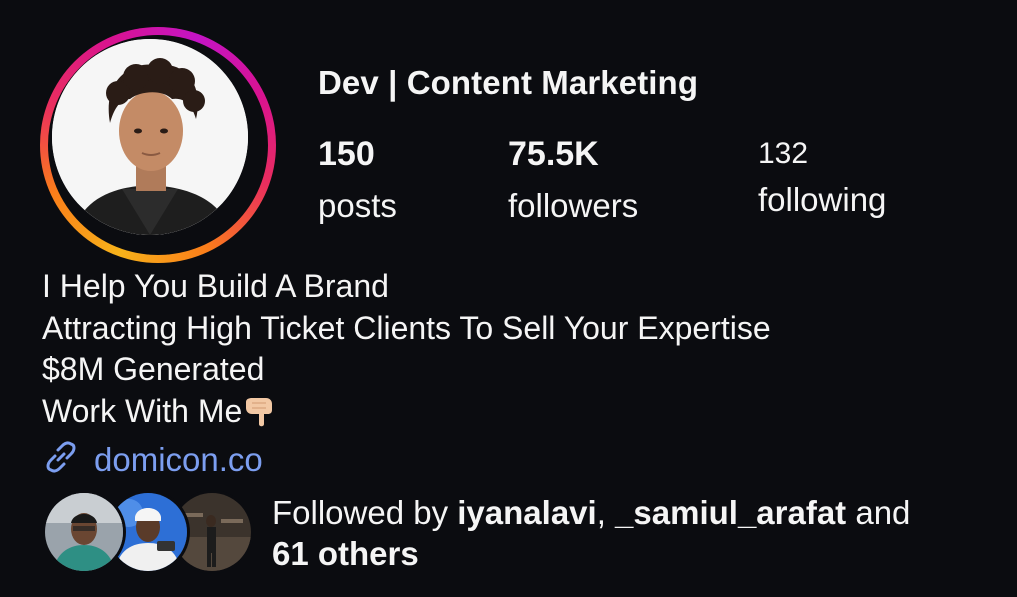 The height and width of the screenshot is (597, 1017). What do you see at coordinates (178, 459) in the screenshot?
I see `website-link-text: domicon.co` at bounding box center [178, 459].